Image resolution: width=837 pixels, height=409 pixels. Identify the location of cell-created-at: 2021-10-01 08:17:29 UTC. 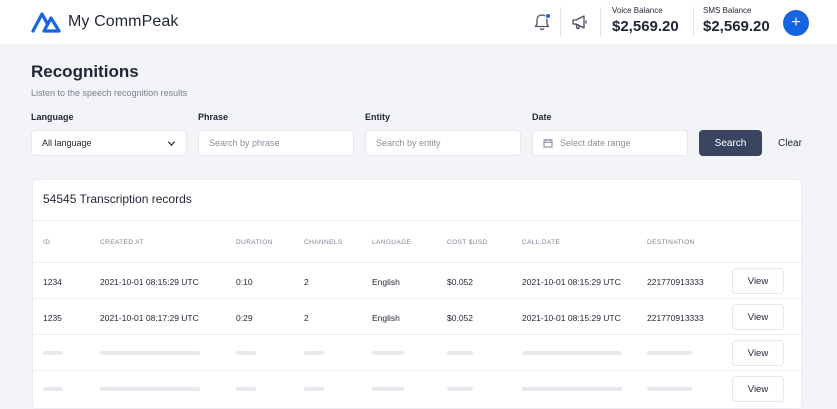
(149, 318).